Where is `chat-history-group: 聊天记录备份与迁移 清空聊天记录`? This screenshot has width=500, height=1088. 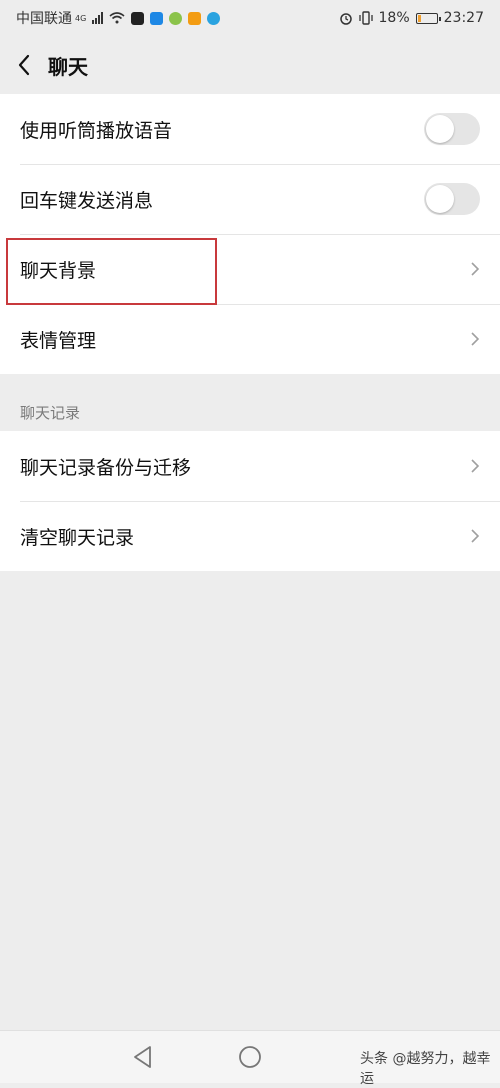
chat-history-group: 聊天记录备份与迁移 清空聊天记录 is located at coordinates (250, 501).